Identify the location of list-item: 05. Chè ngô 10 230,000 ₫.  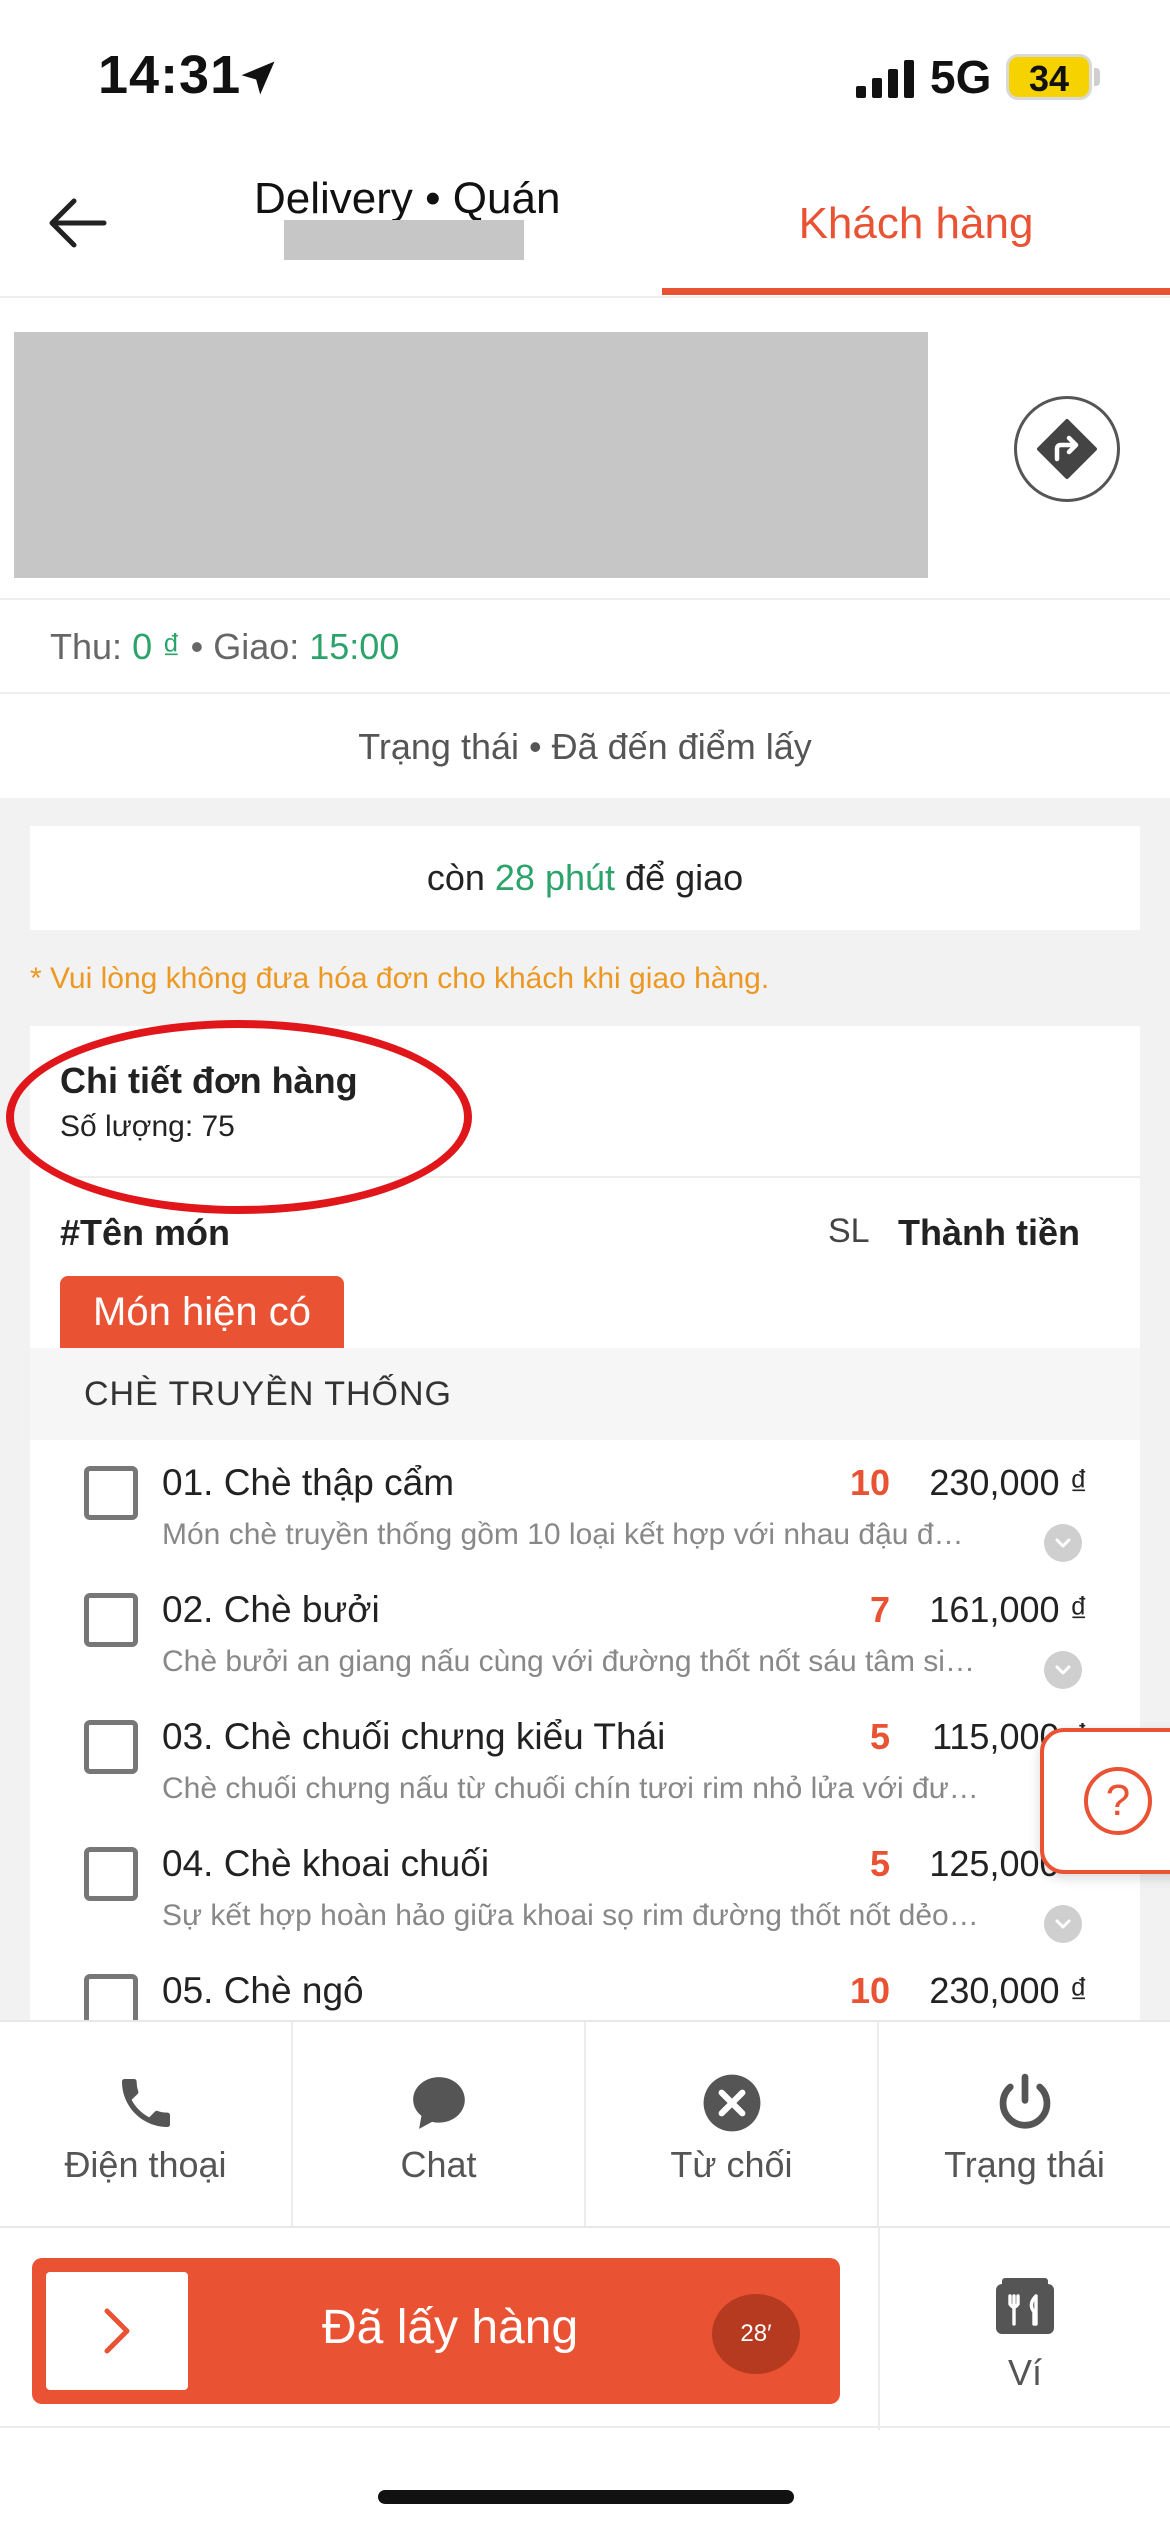
(585, 1984).